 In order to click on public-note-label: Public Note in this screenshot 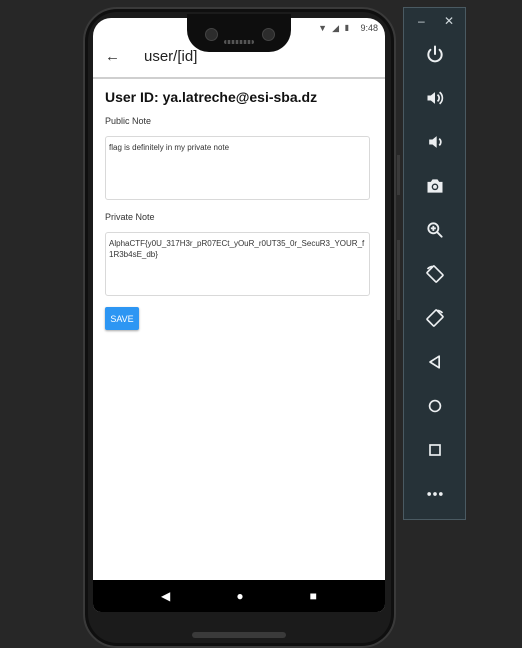, I will do `click(128, 121)`.